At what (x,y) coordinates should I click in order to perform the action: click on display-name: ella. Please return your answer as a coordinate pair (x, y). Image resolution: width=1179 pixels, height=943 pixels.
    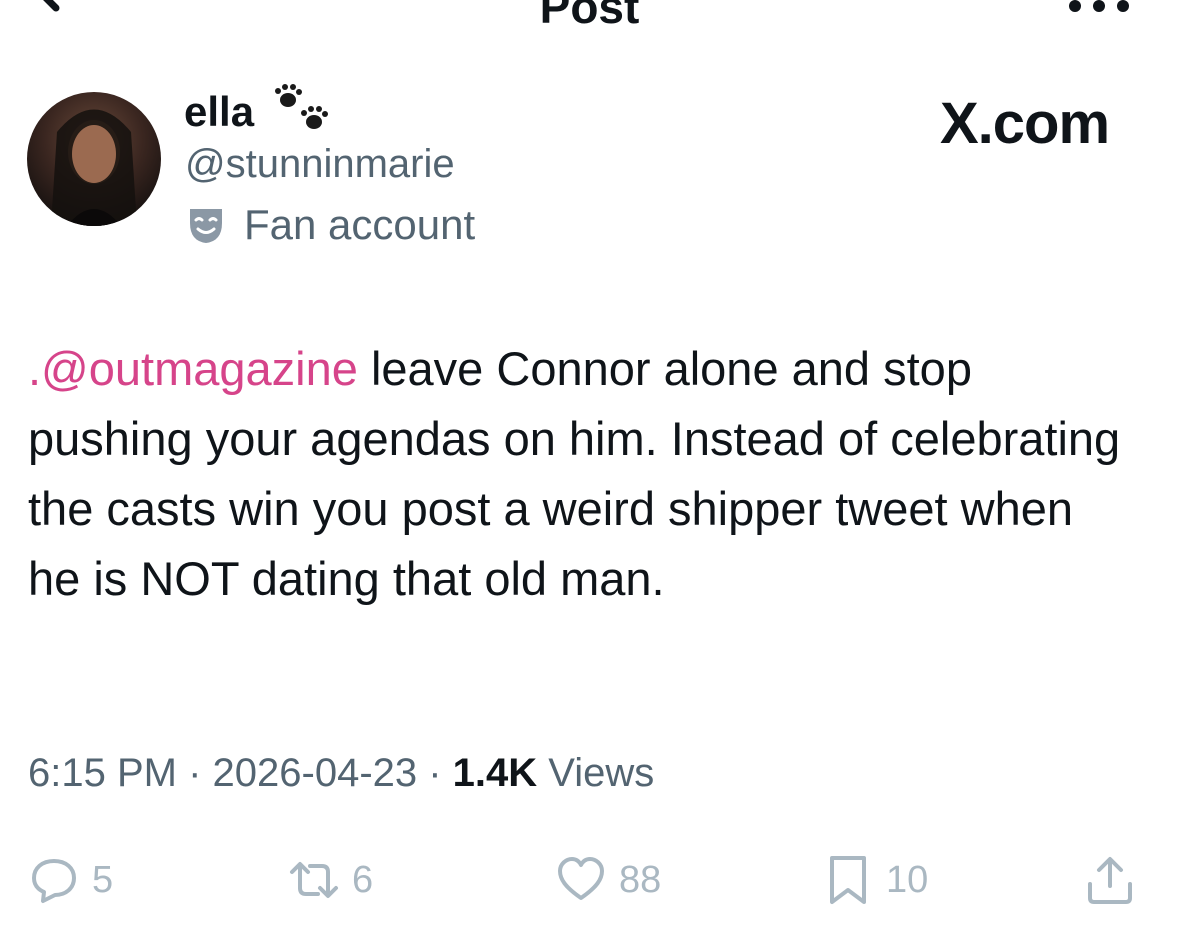
    Looking at the image, I should click on (219, 112).